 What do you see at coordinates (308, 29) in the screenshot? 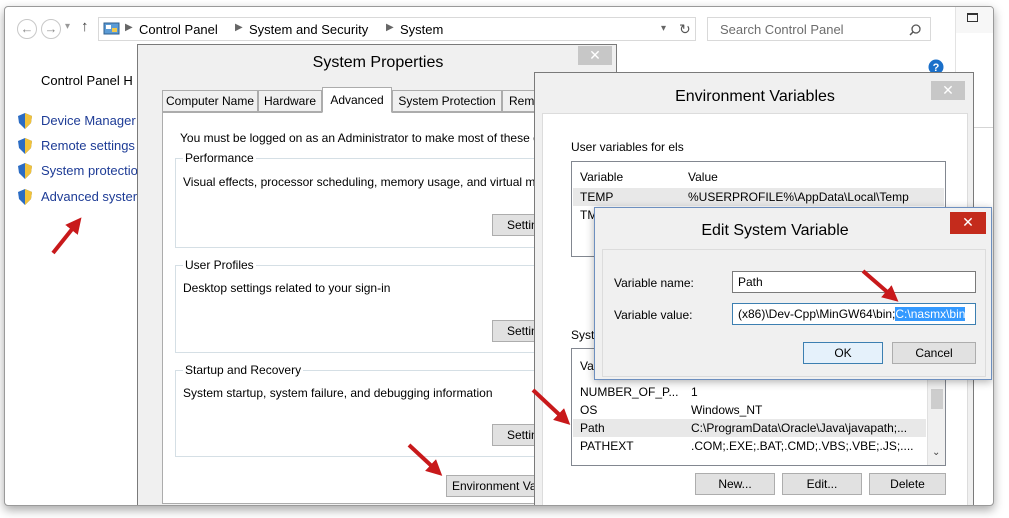
I see `breadcrumb-system-security: System and Security` at bounding box center [308, 29].